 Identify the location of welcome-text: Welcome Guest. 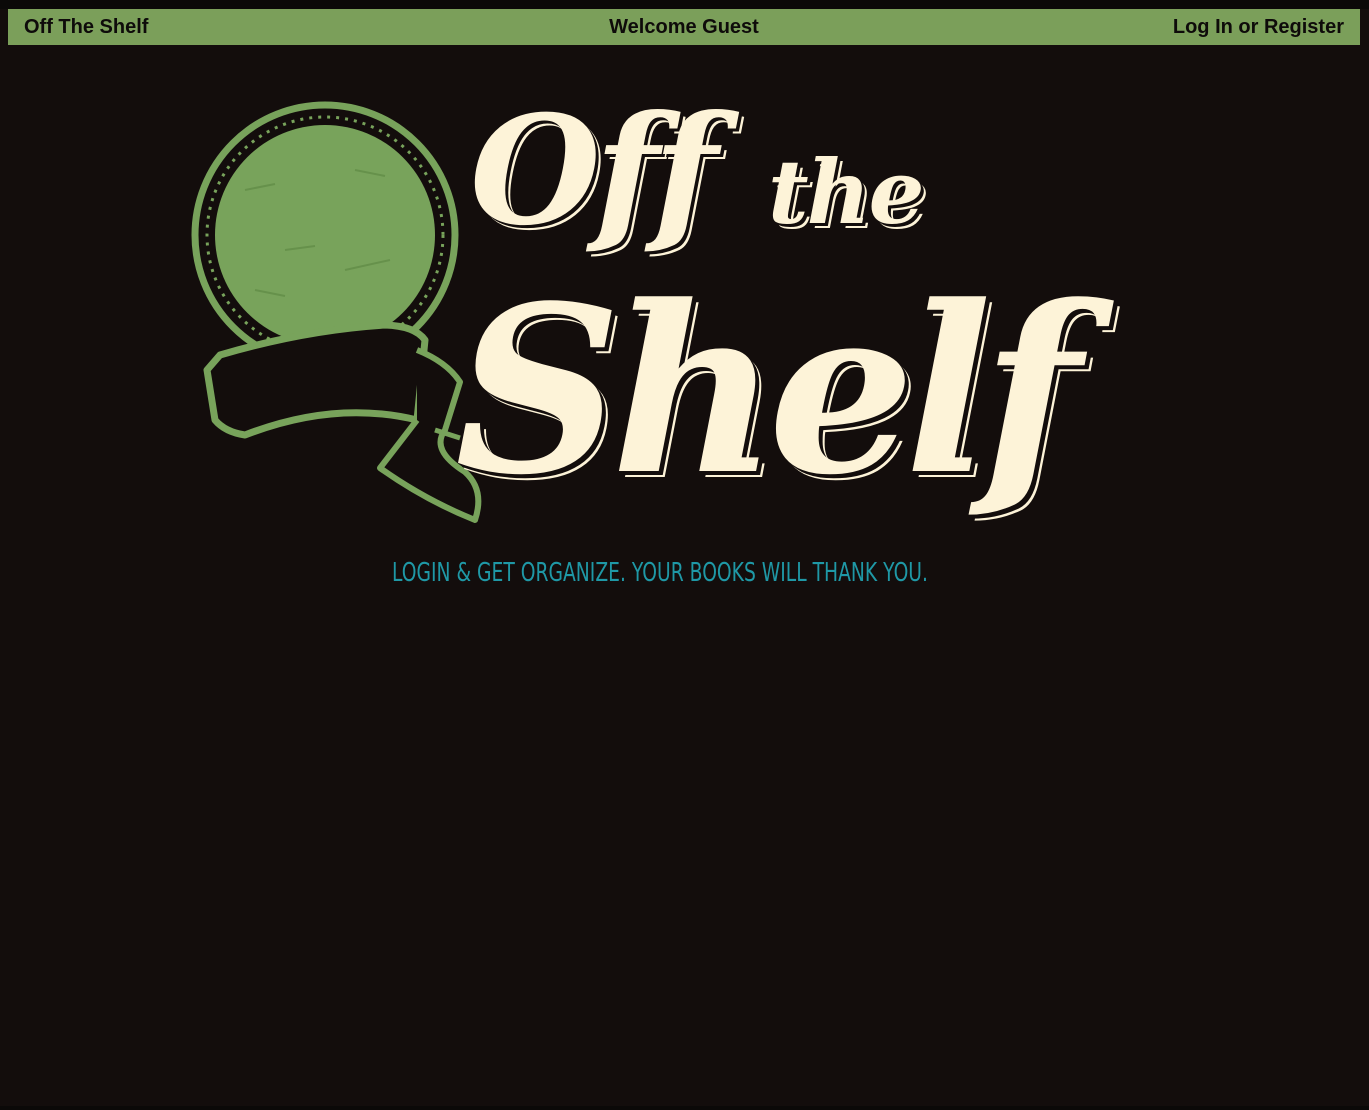
(684, 26).